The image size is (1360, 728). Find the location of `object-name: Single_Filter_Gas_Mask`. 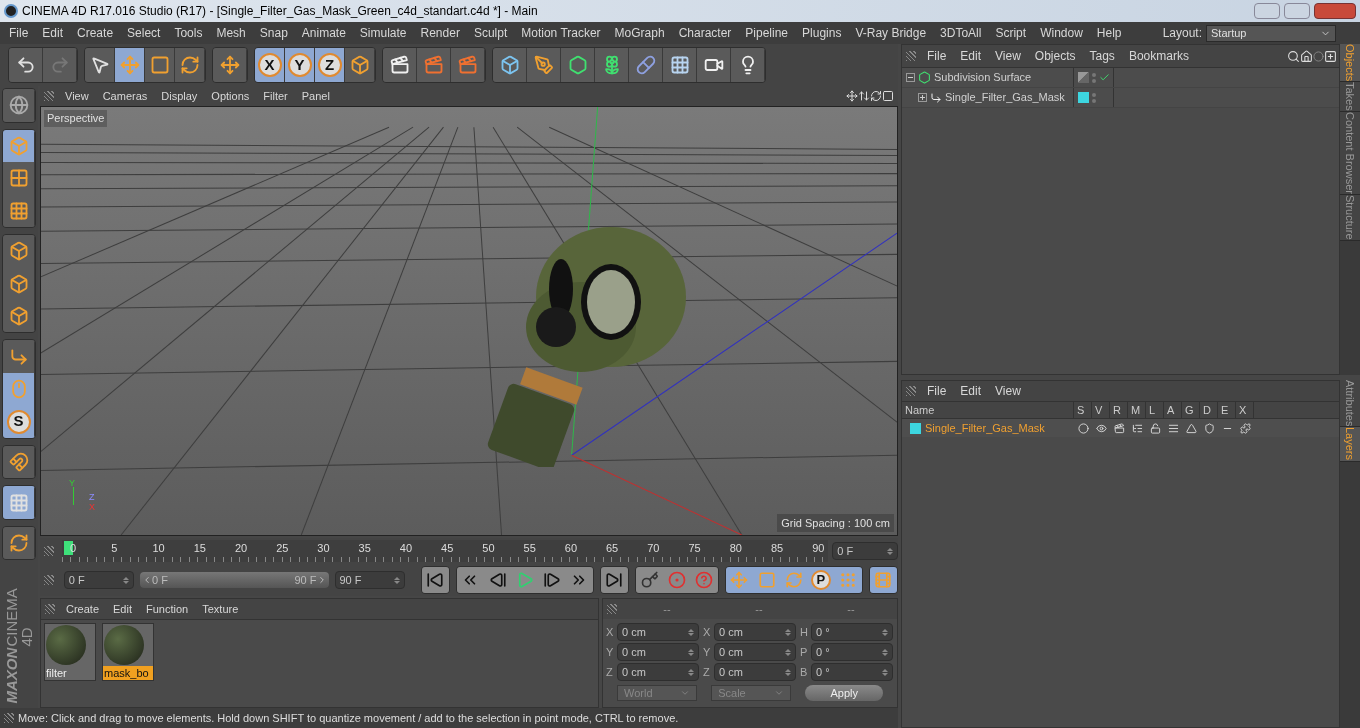

object-name: Single_Filter_Gas_Mask is located at coordinates (1005, 97).